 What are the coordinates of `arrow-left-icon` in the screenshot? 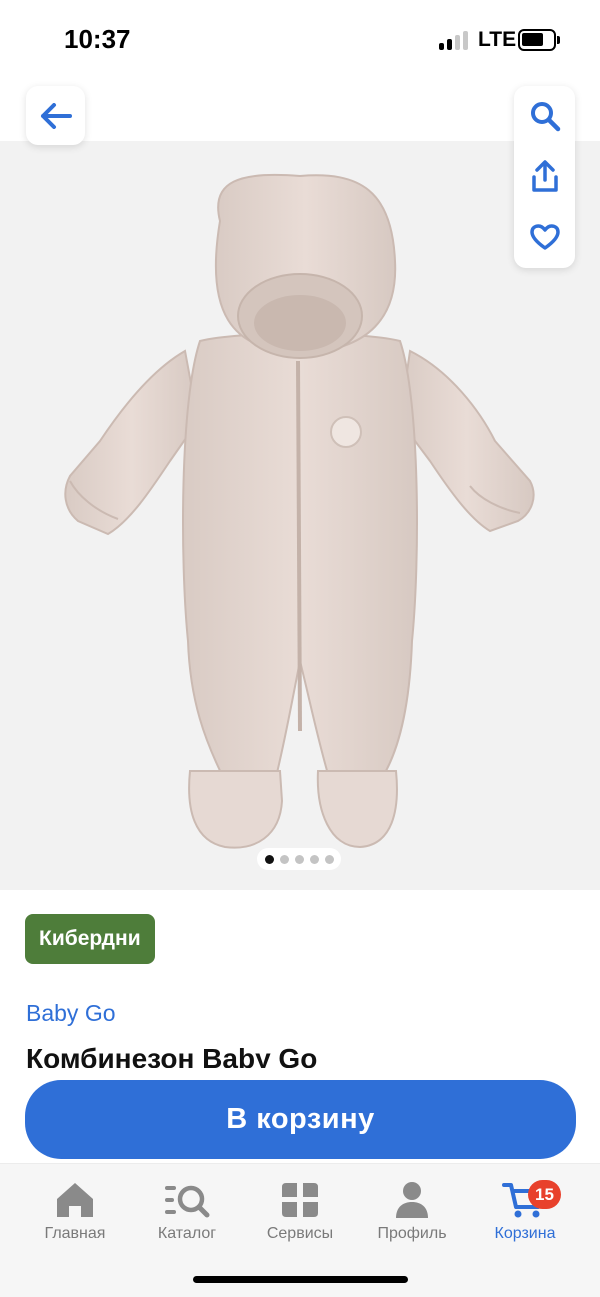 It's located at (56, 115).